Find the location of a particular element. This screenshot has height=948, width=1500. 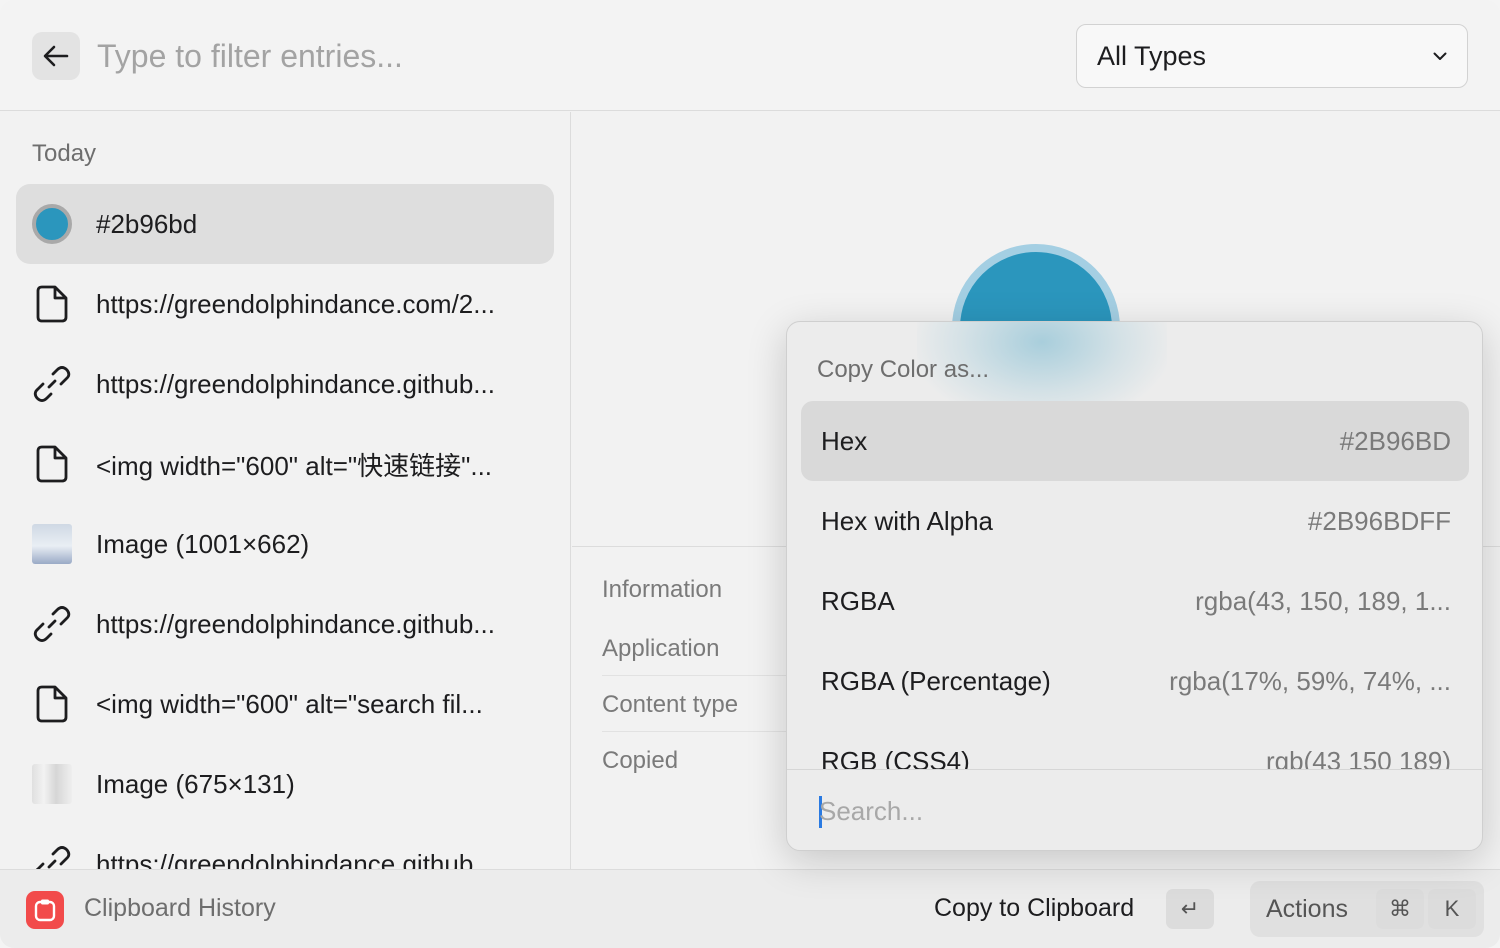

actions-button: Actions ⌘ K is located at coordinates (1367, 909).